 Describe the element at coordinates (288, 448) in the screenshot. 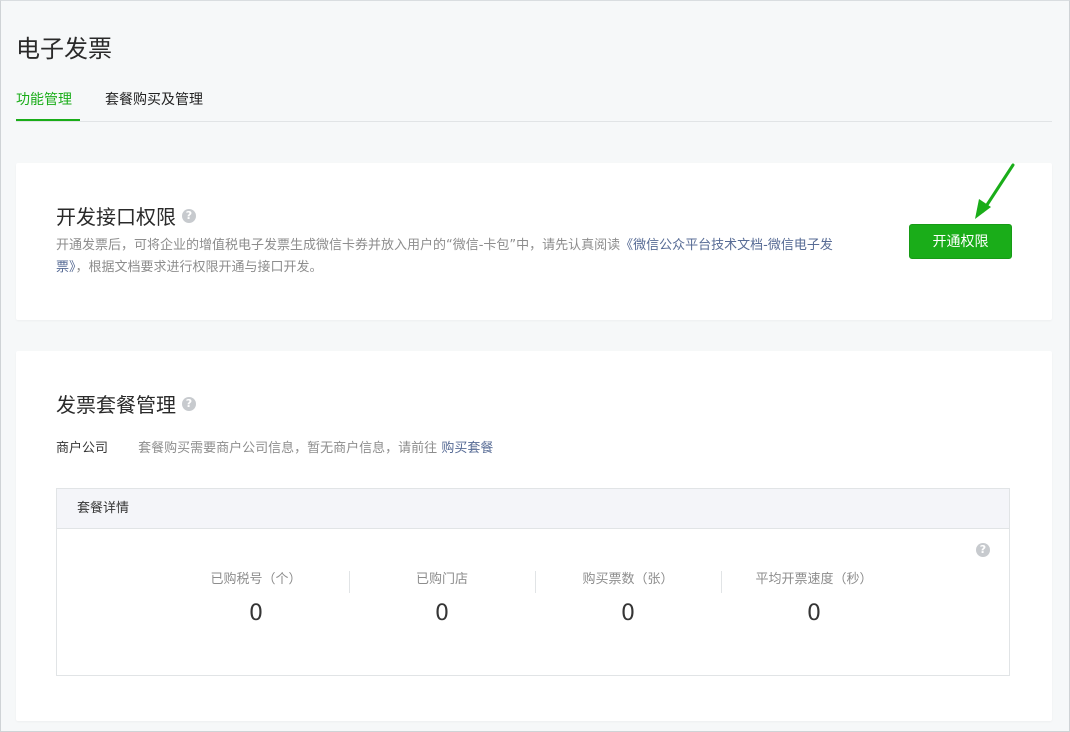

I see `merchant-info-text: 套餐购买需要商户公司信息，暂无商户信息，请前往` at that location.